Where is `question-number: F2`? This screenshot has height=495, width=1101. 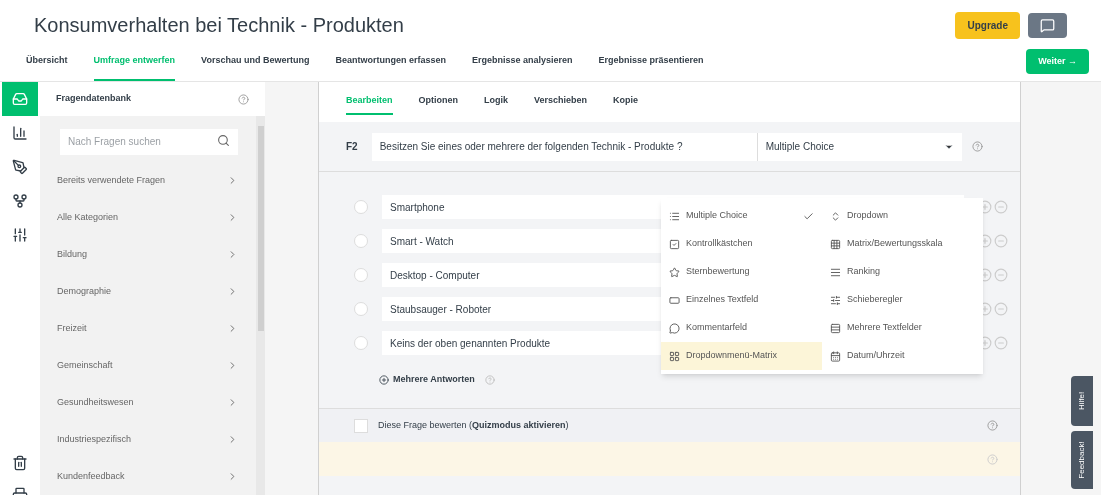 question-number: F2 is located at coordinates (352, 147).